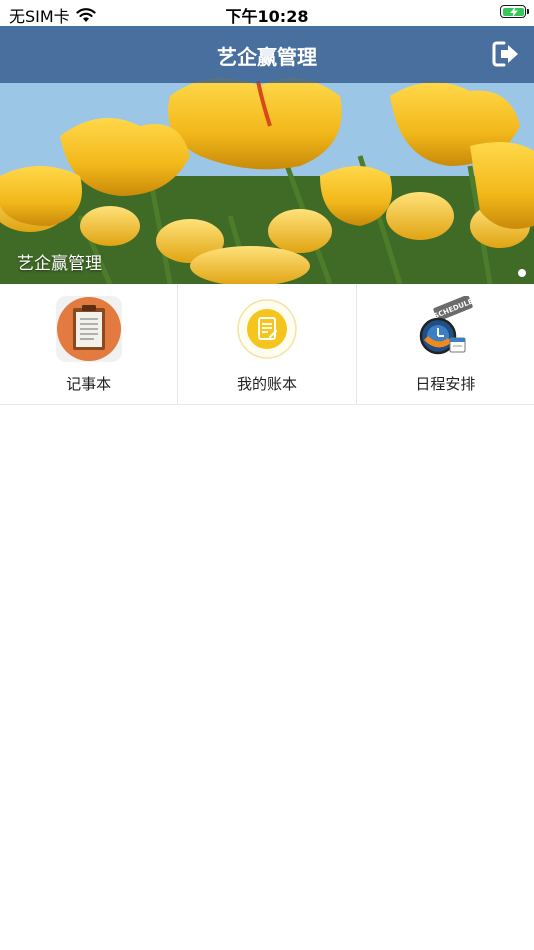 The height and width of the screenshot is (950, 534). What do you see at coordinates (447, 325) in the screenshot?
I see `schedule-clock-icon: SCHEDULE` at bounding box center [447, 325].